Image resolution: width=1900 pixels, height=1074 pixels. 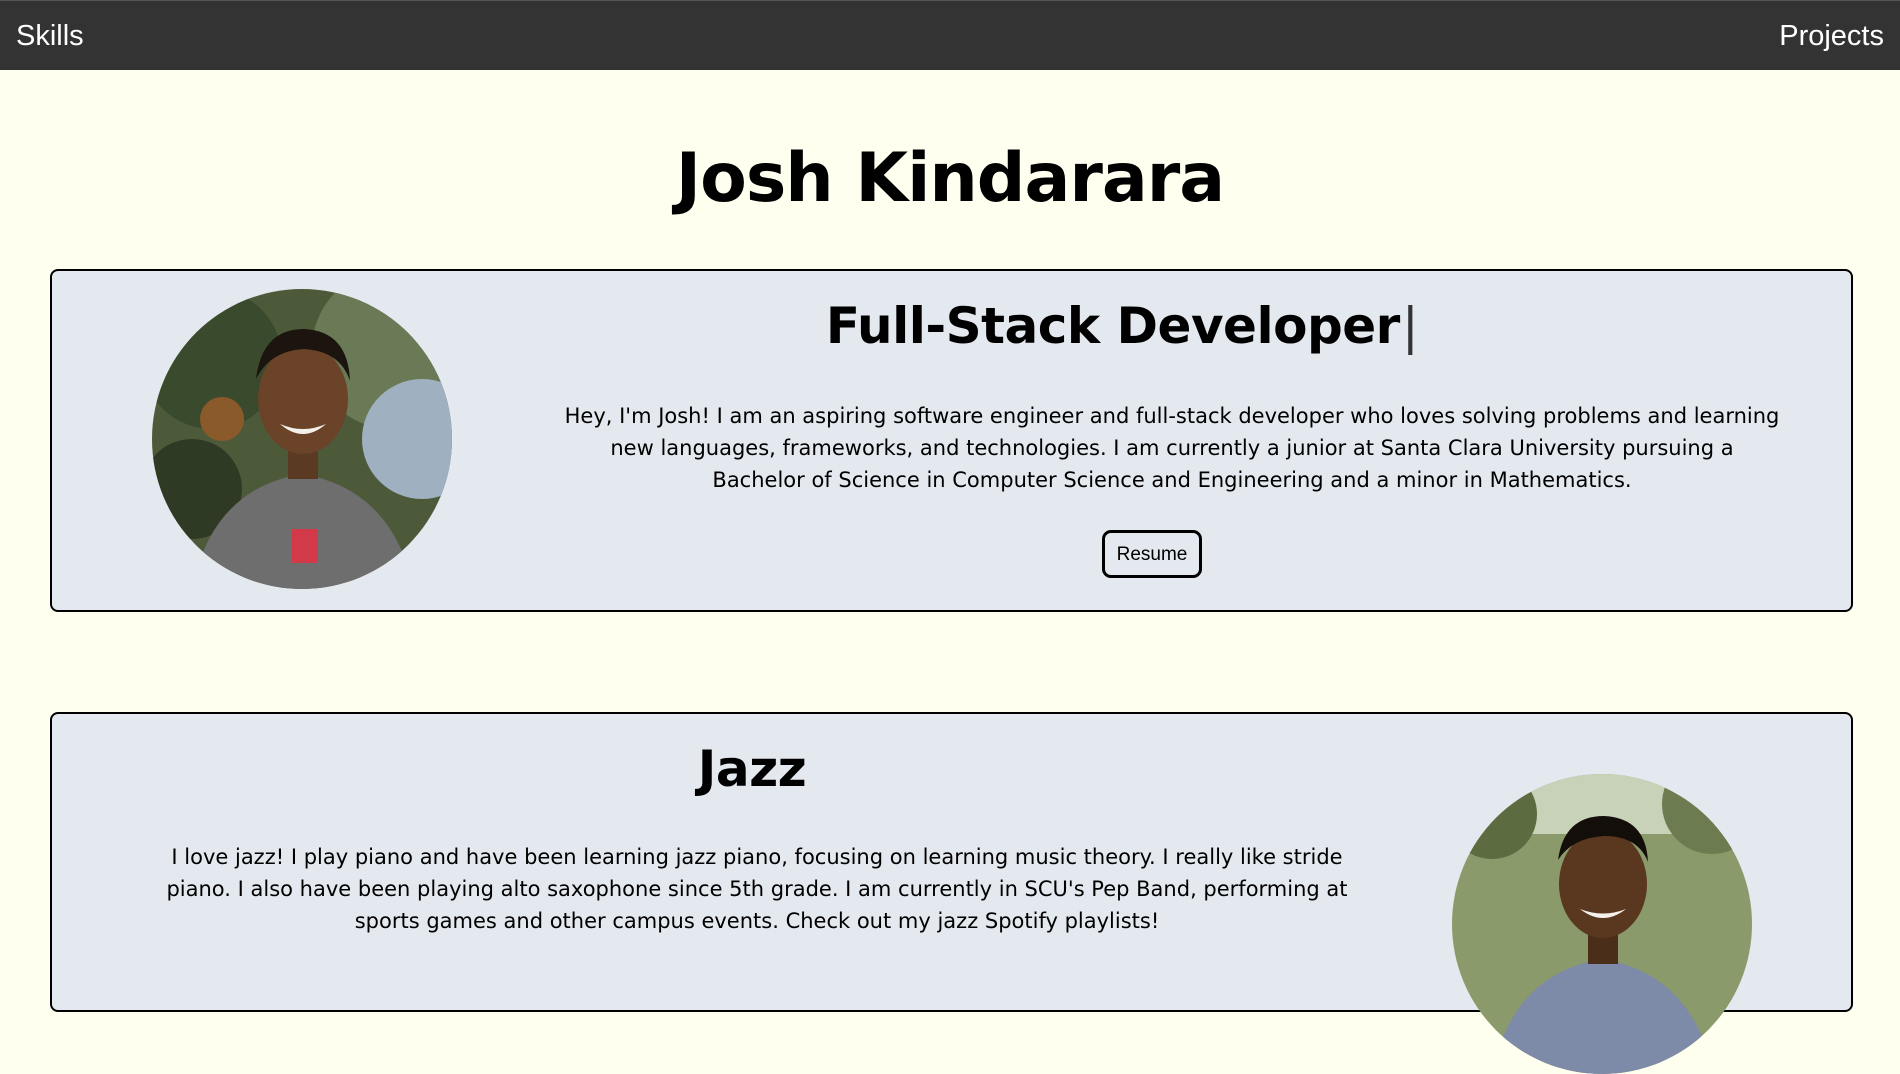 I want to click on typing-cursor: |, so click(x=1410, y=326).